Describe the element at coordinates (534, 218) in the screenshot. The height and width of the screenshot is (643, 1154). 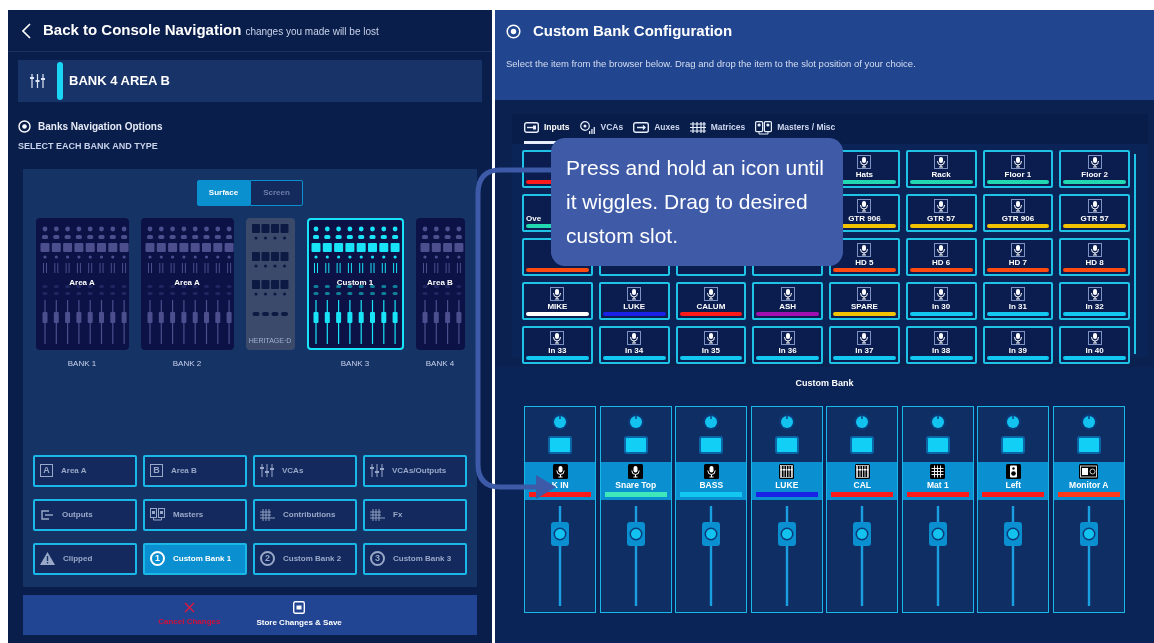
I see `tile-label: Ove` at that location.